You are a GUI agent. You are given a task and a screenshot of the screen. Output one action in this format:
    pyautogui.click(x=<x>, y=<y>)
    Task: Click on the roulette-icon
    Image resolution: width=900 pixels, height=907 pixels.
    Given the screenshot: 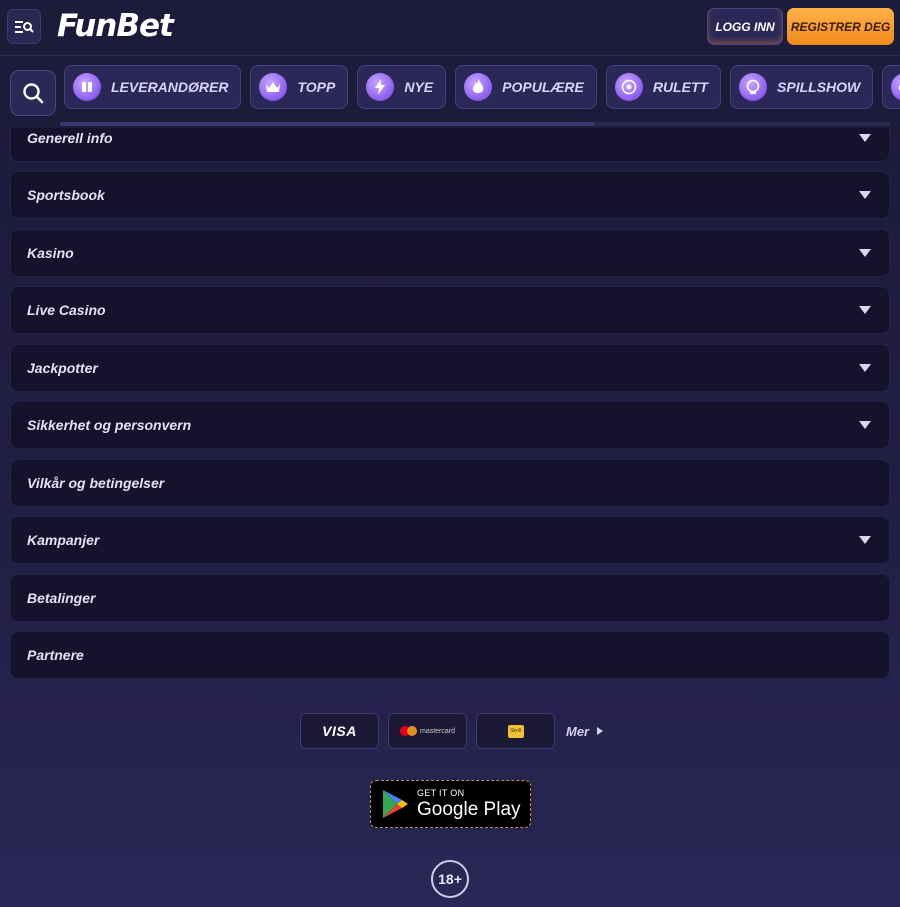 What is the action you would take?
    pyautogui.click(x=628, y=87)
    